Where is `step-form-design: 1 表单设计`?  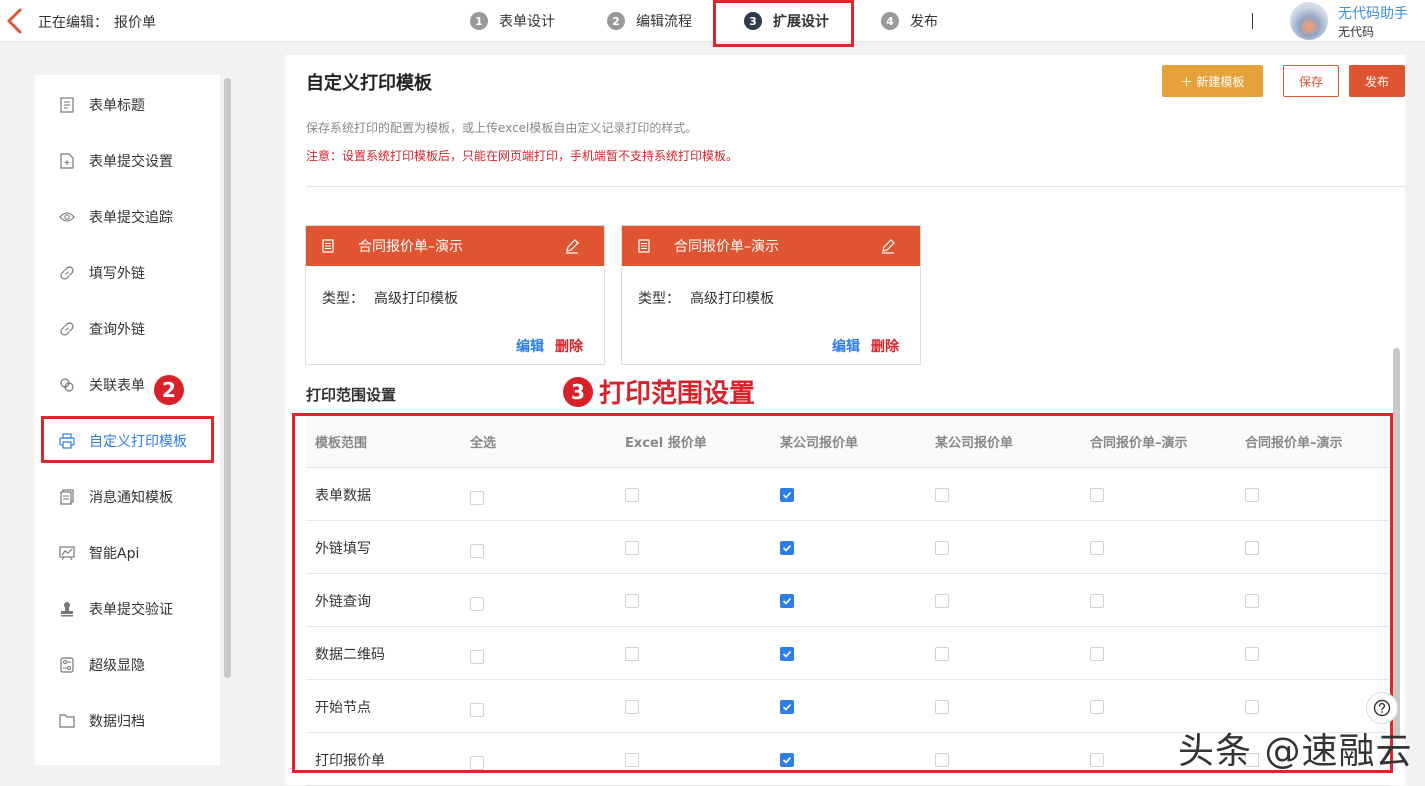 step-form-design: 1 表单设计 is located at coordinates (512, 21).